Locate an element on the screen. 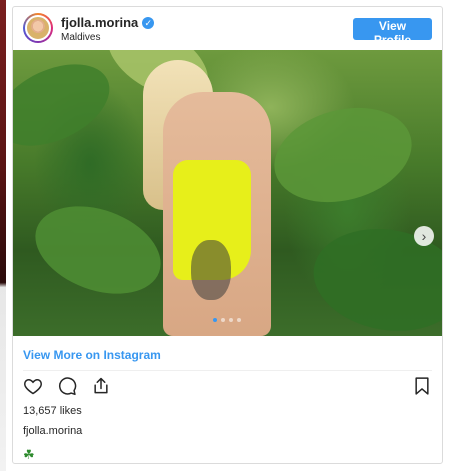 Image resolution: width=453 pixels, height=471 pixels. action-bar is located at coordinates (67, 386).